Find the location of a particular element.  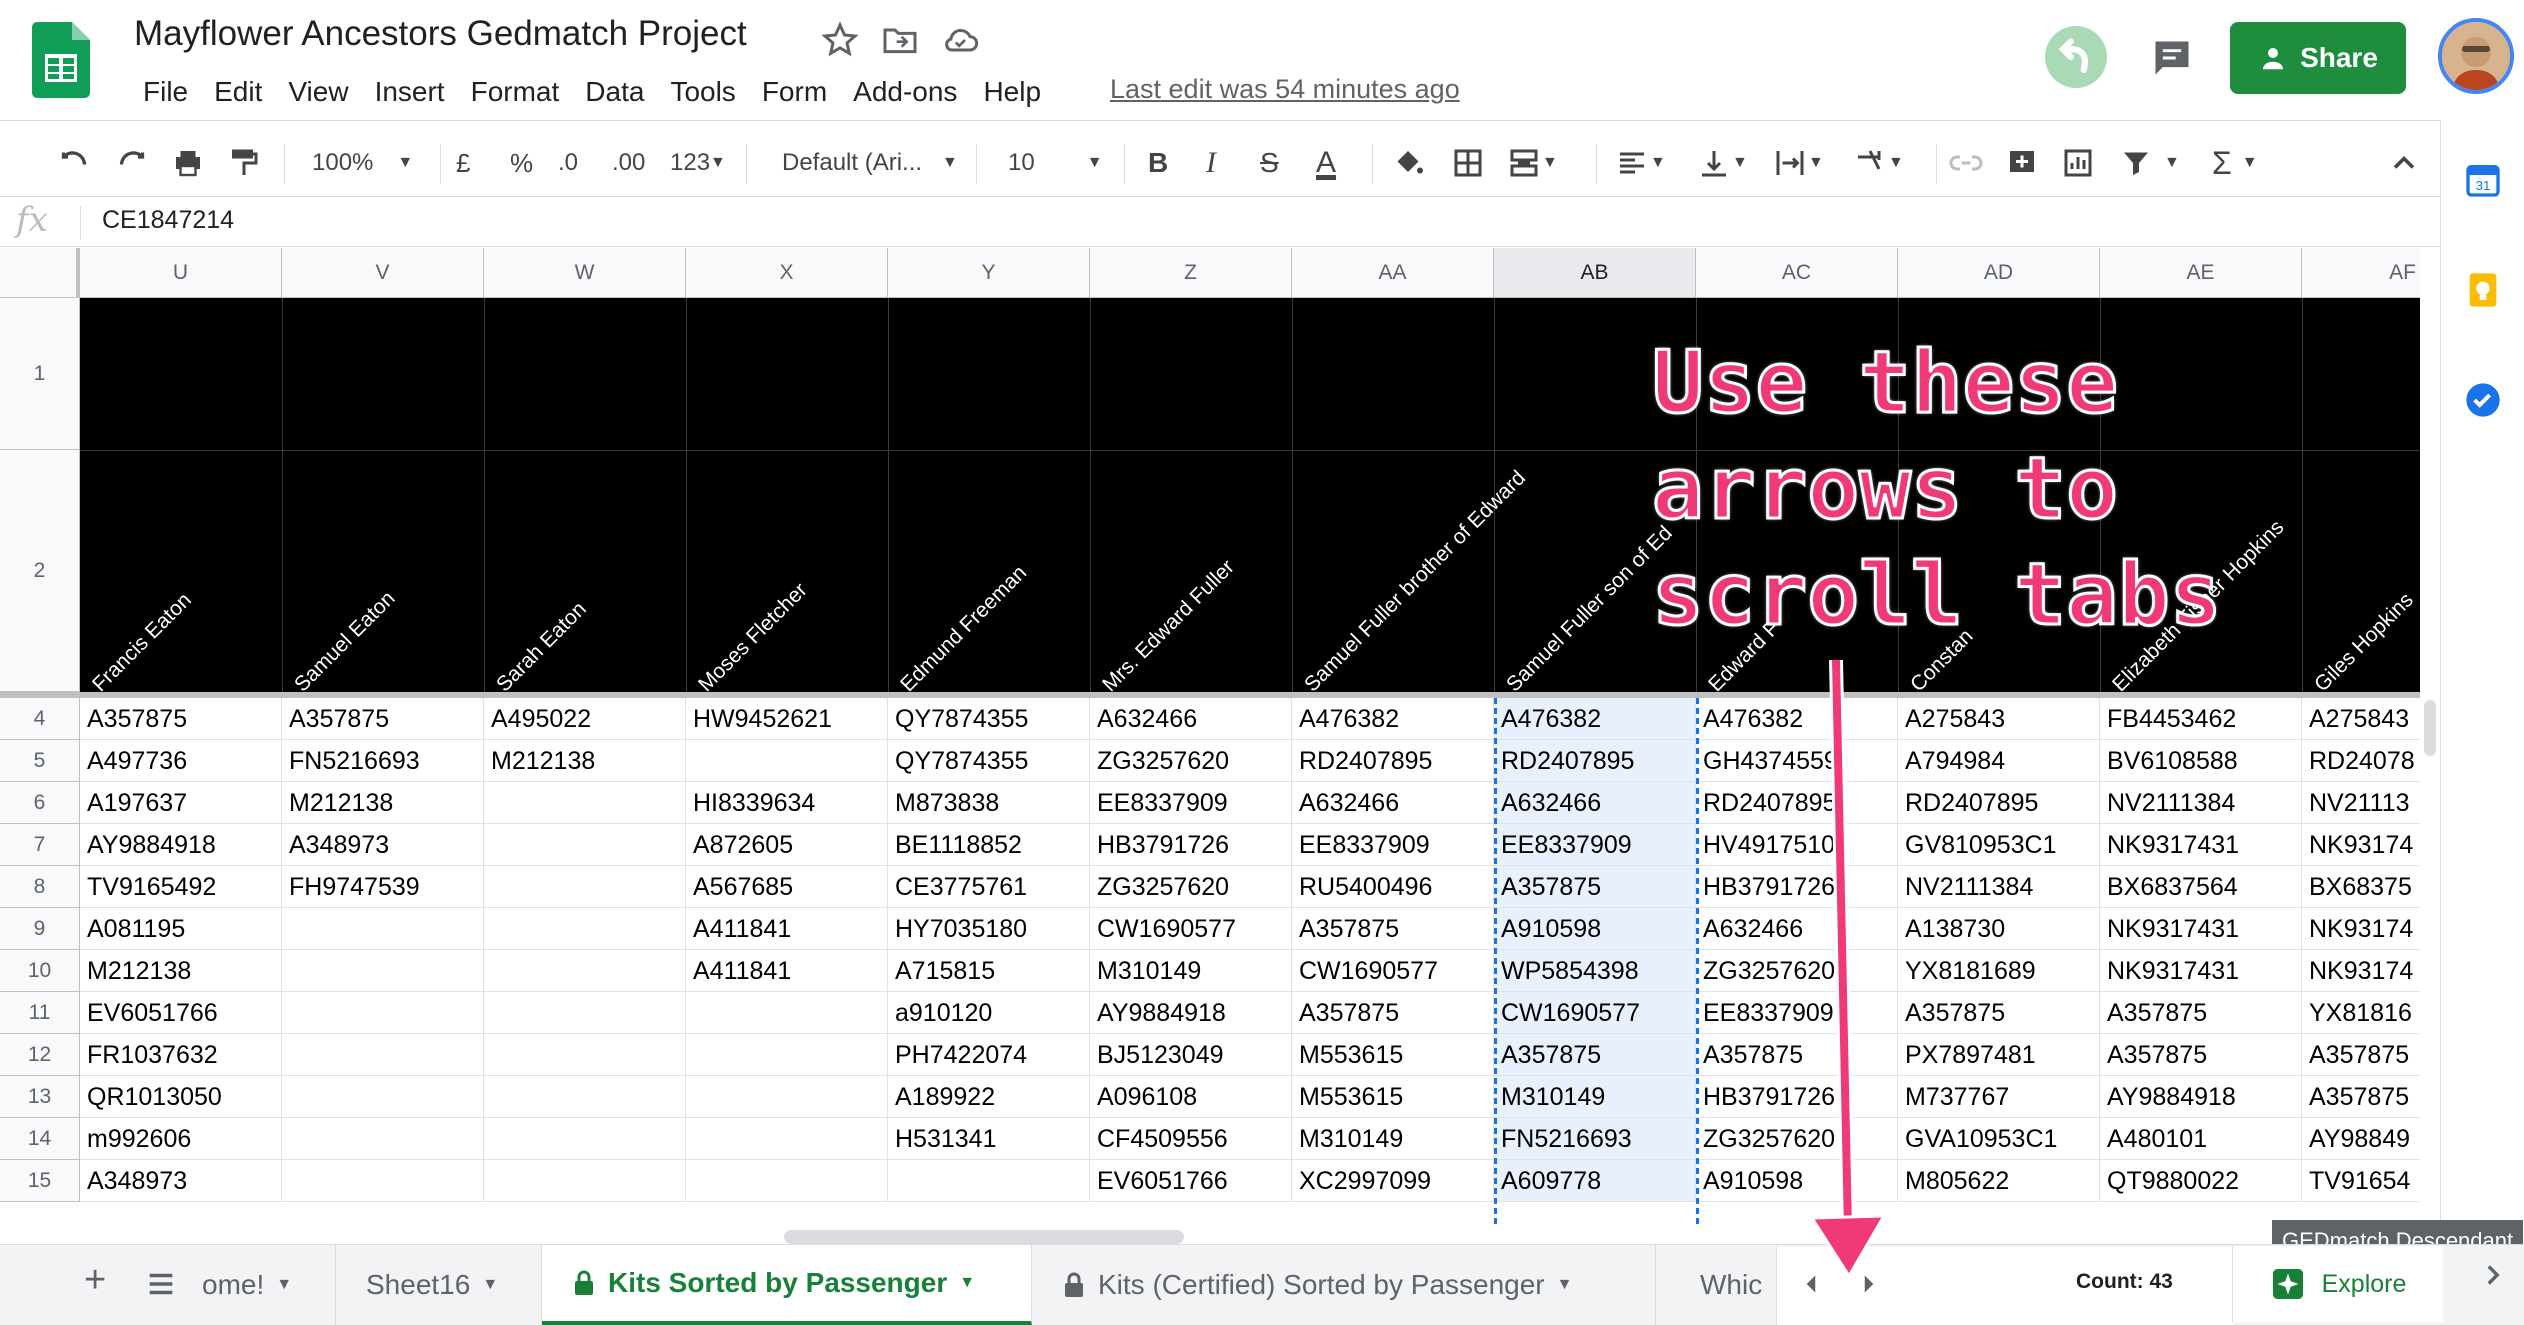

column-header-x: X is located at coordinates (787, 273).